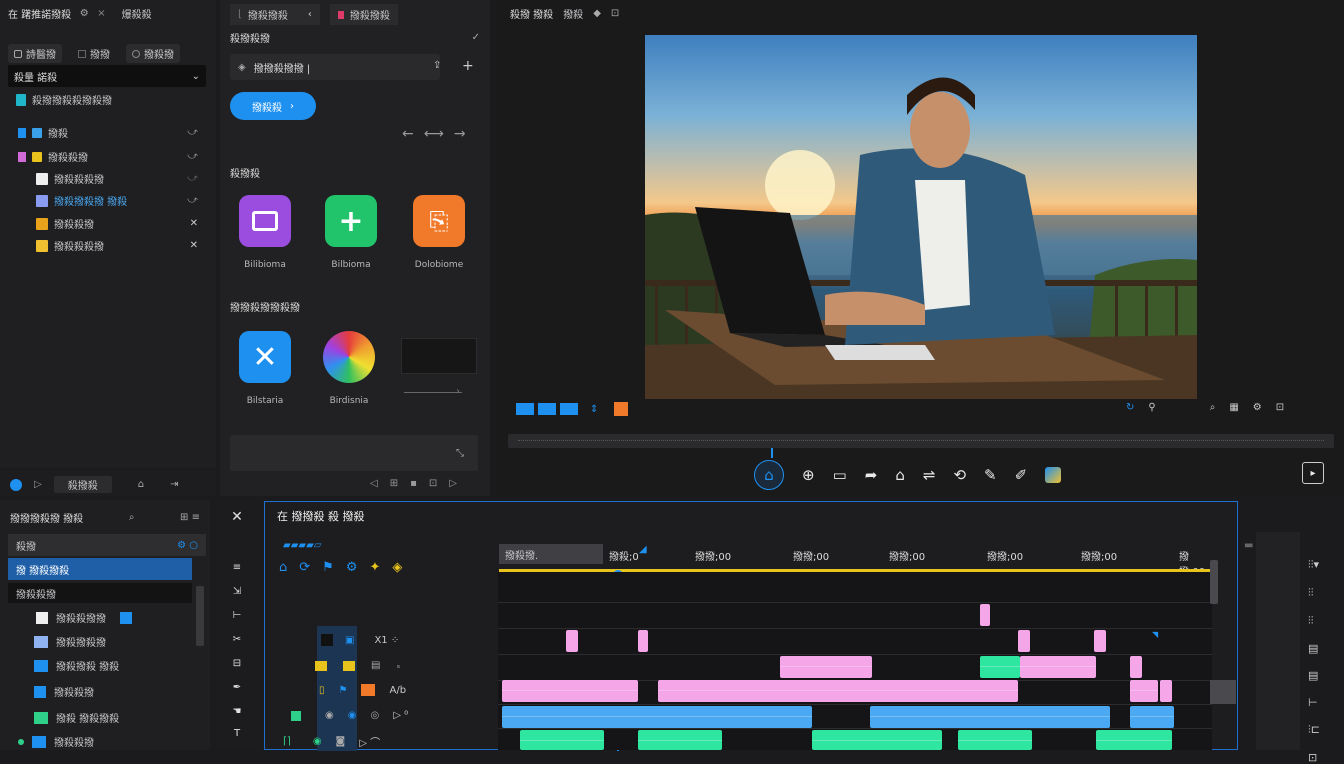 This screenshot has height=764, width=1344. I want to click on captions-icon: ◈, so click(397, 567).